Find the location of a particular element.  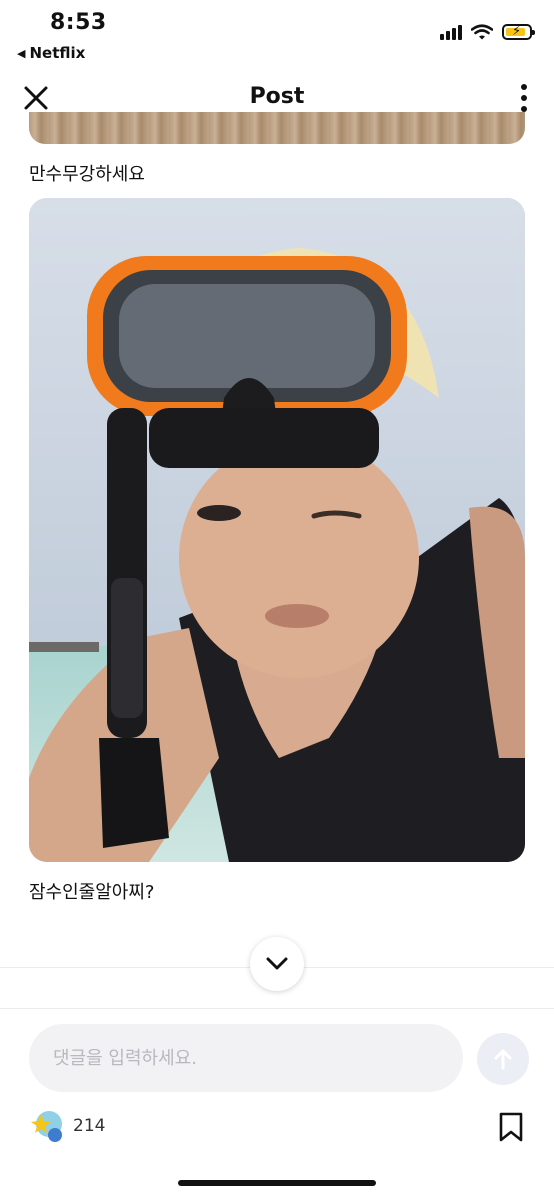

reaction-emoji-icon is located at coordinates (46, 1126).